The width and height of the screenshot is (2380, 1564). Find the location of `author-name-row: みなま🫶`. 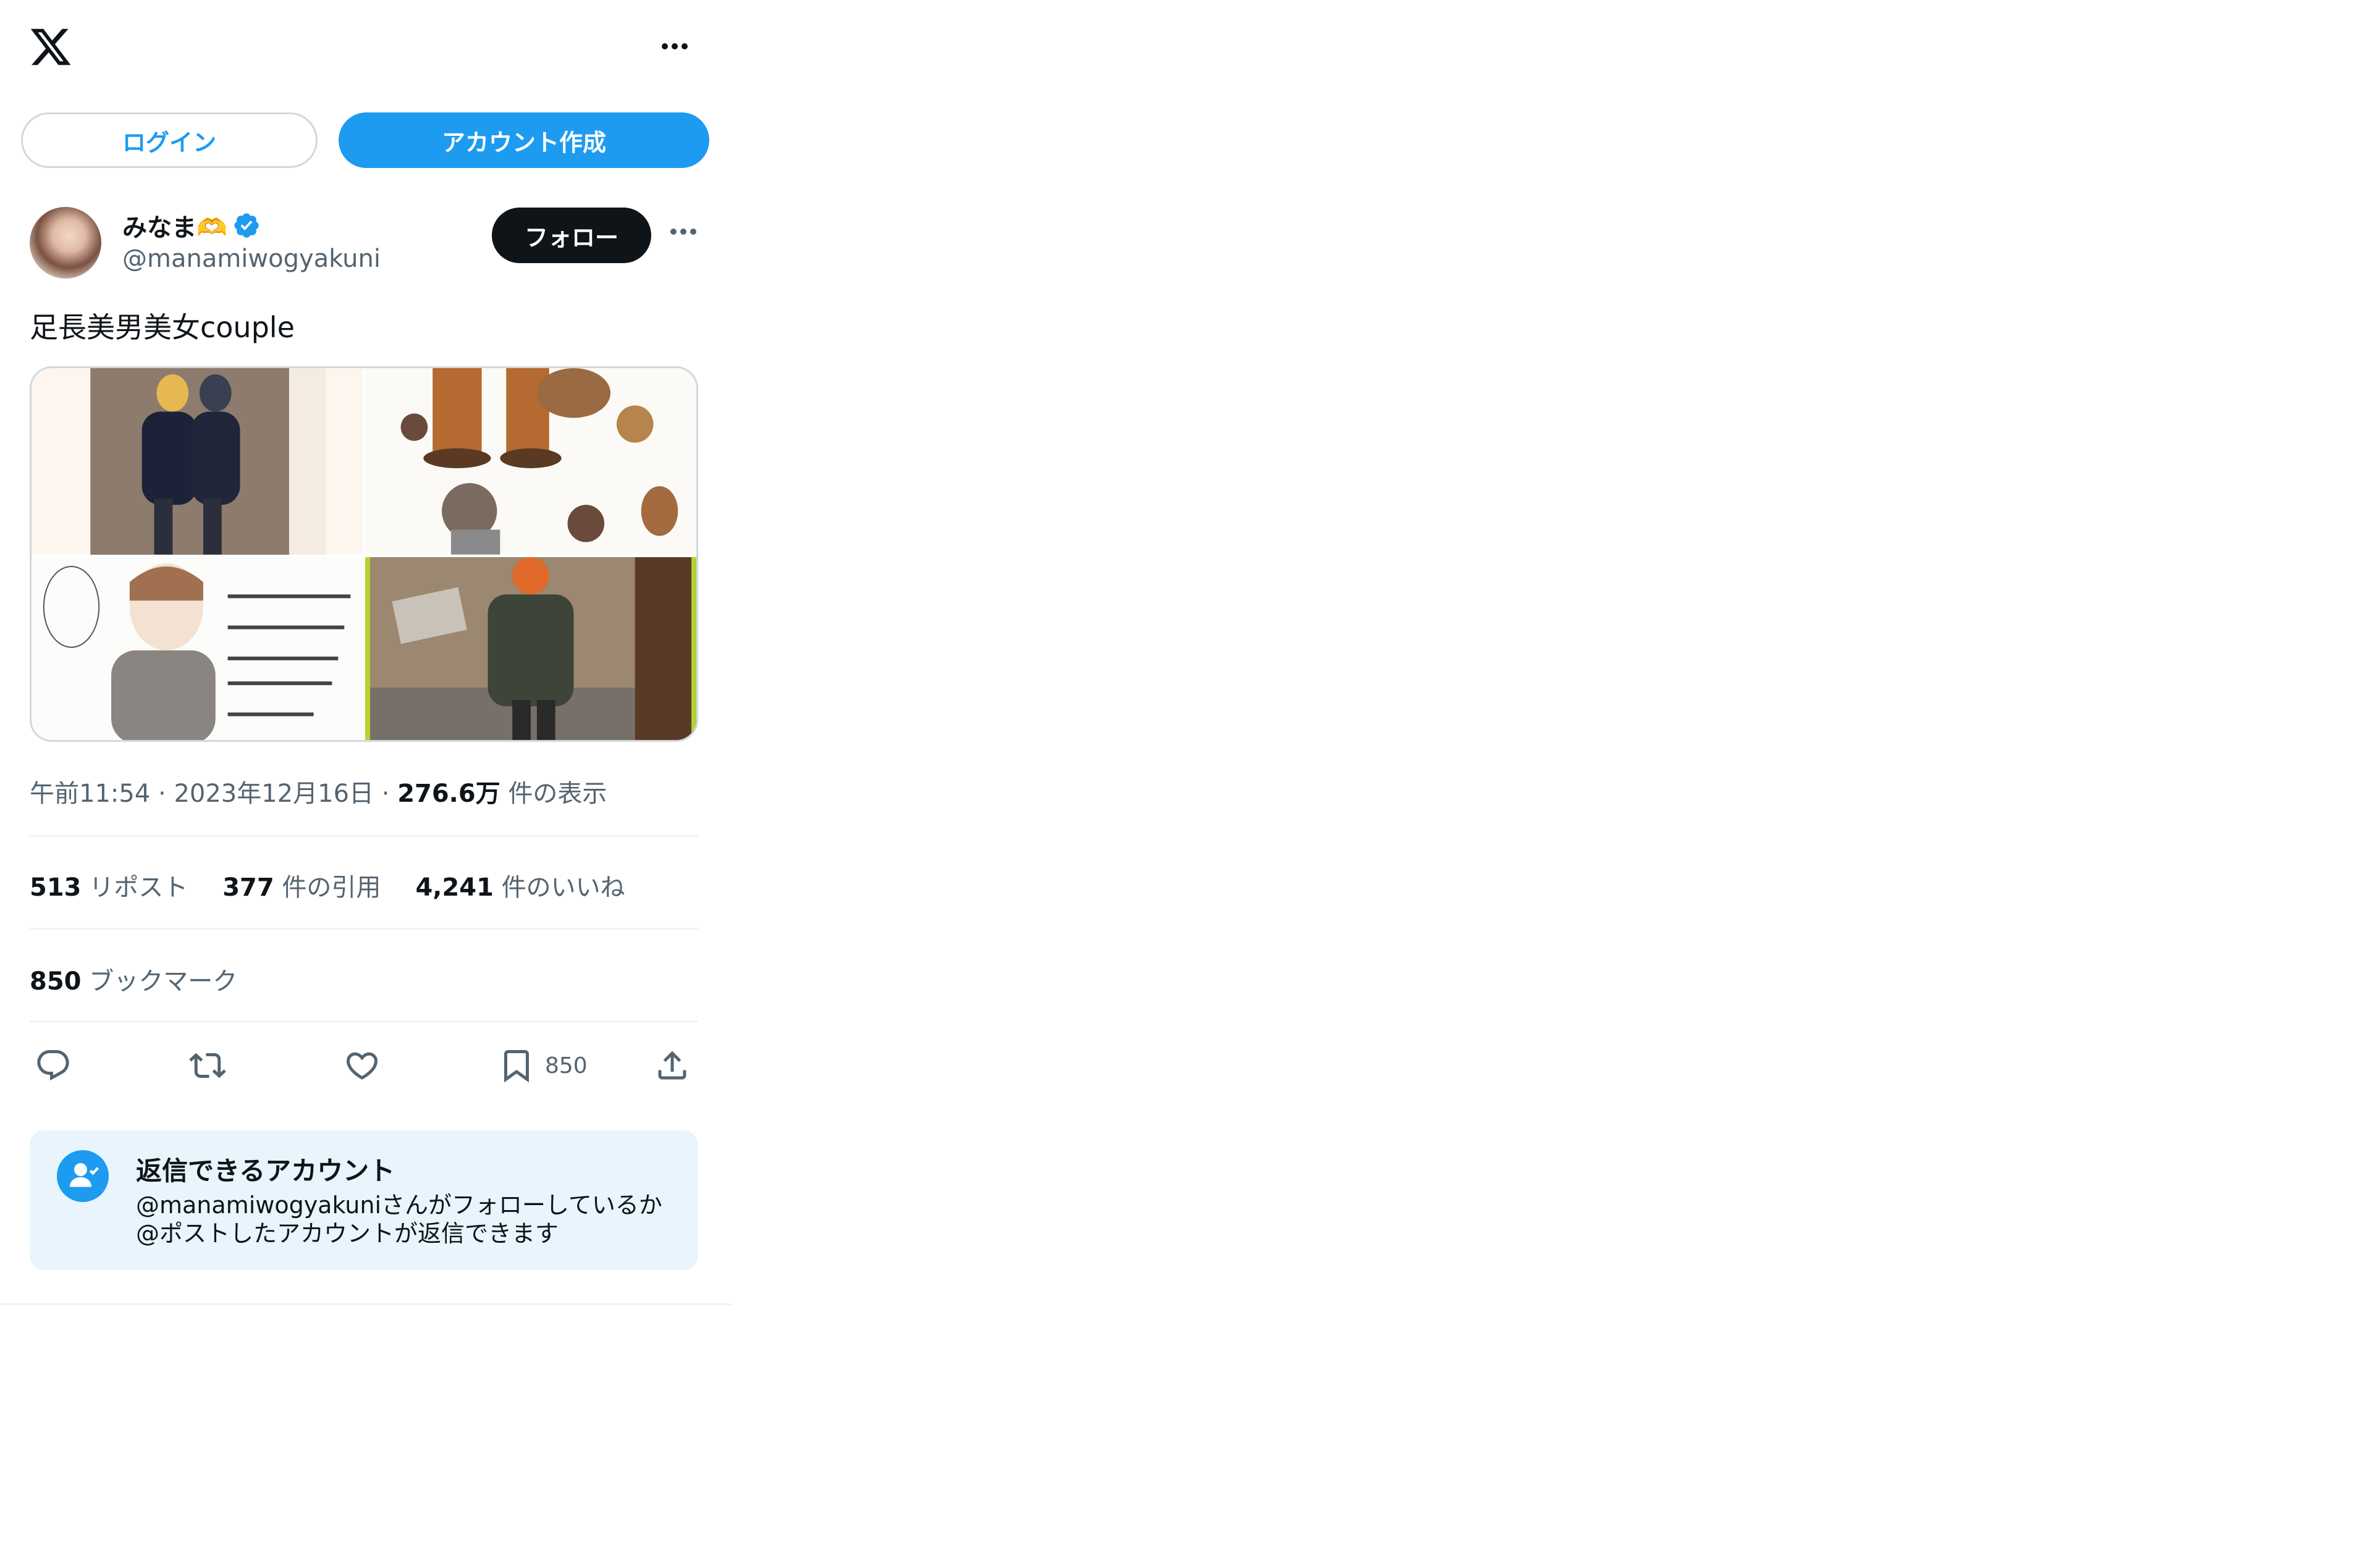

author-name-row: みなま🫶 is located at coordinates (191, 225).